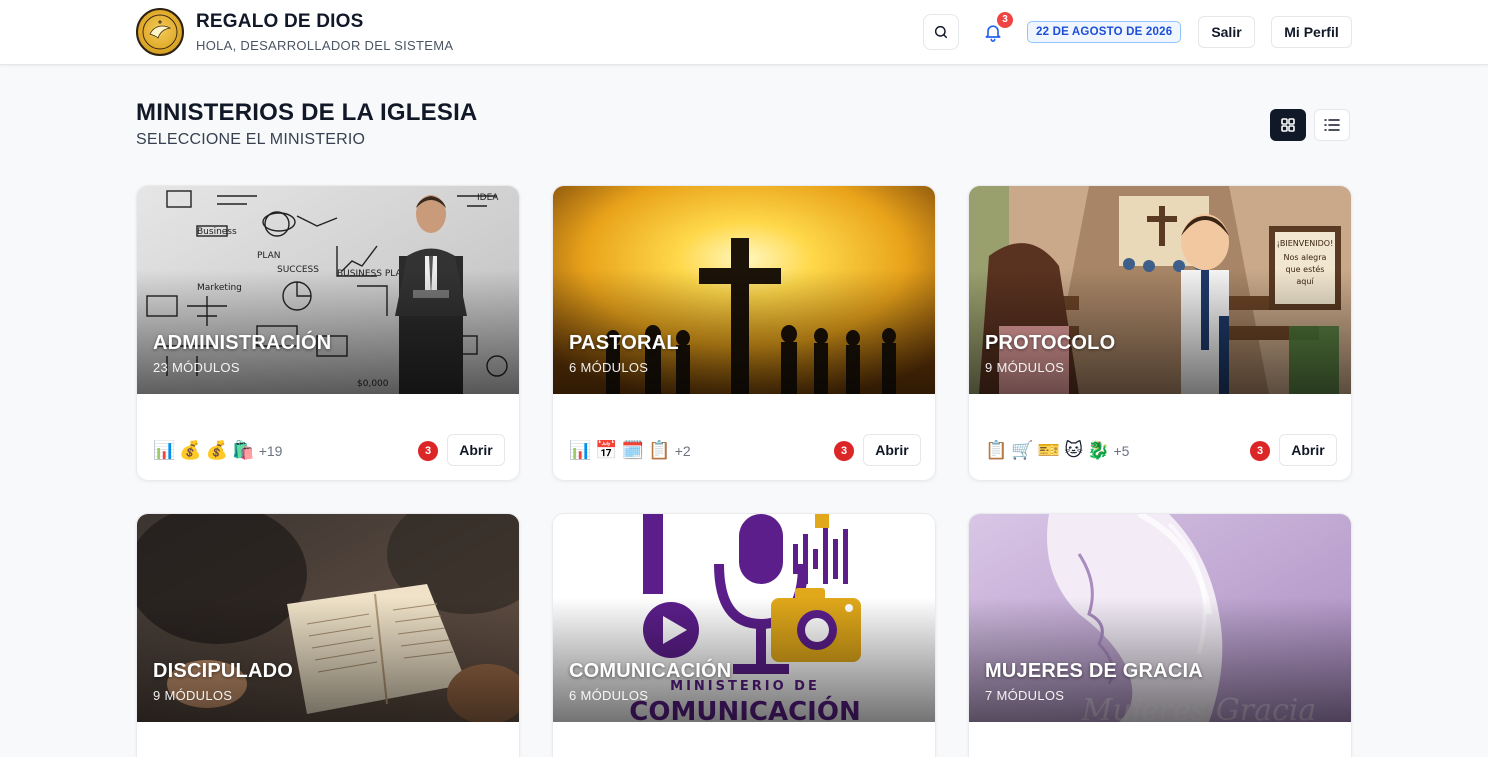  Describe the element at coordinates (1104, 32) in the screenshot. I see `date-badge: 22 DE AGOSTO DE 2026` at that location.